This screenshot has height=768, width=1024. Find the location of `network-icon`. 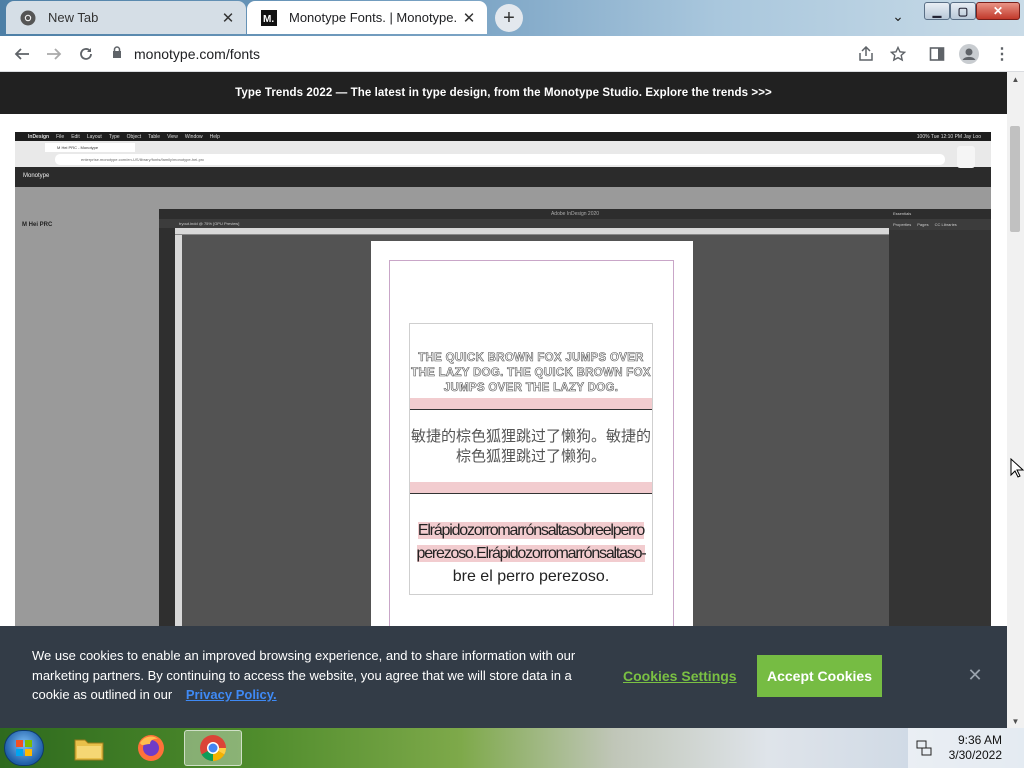

network-icon is located at coordinates (924, 750).